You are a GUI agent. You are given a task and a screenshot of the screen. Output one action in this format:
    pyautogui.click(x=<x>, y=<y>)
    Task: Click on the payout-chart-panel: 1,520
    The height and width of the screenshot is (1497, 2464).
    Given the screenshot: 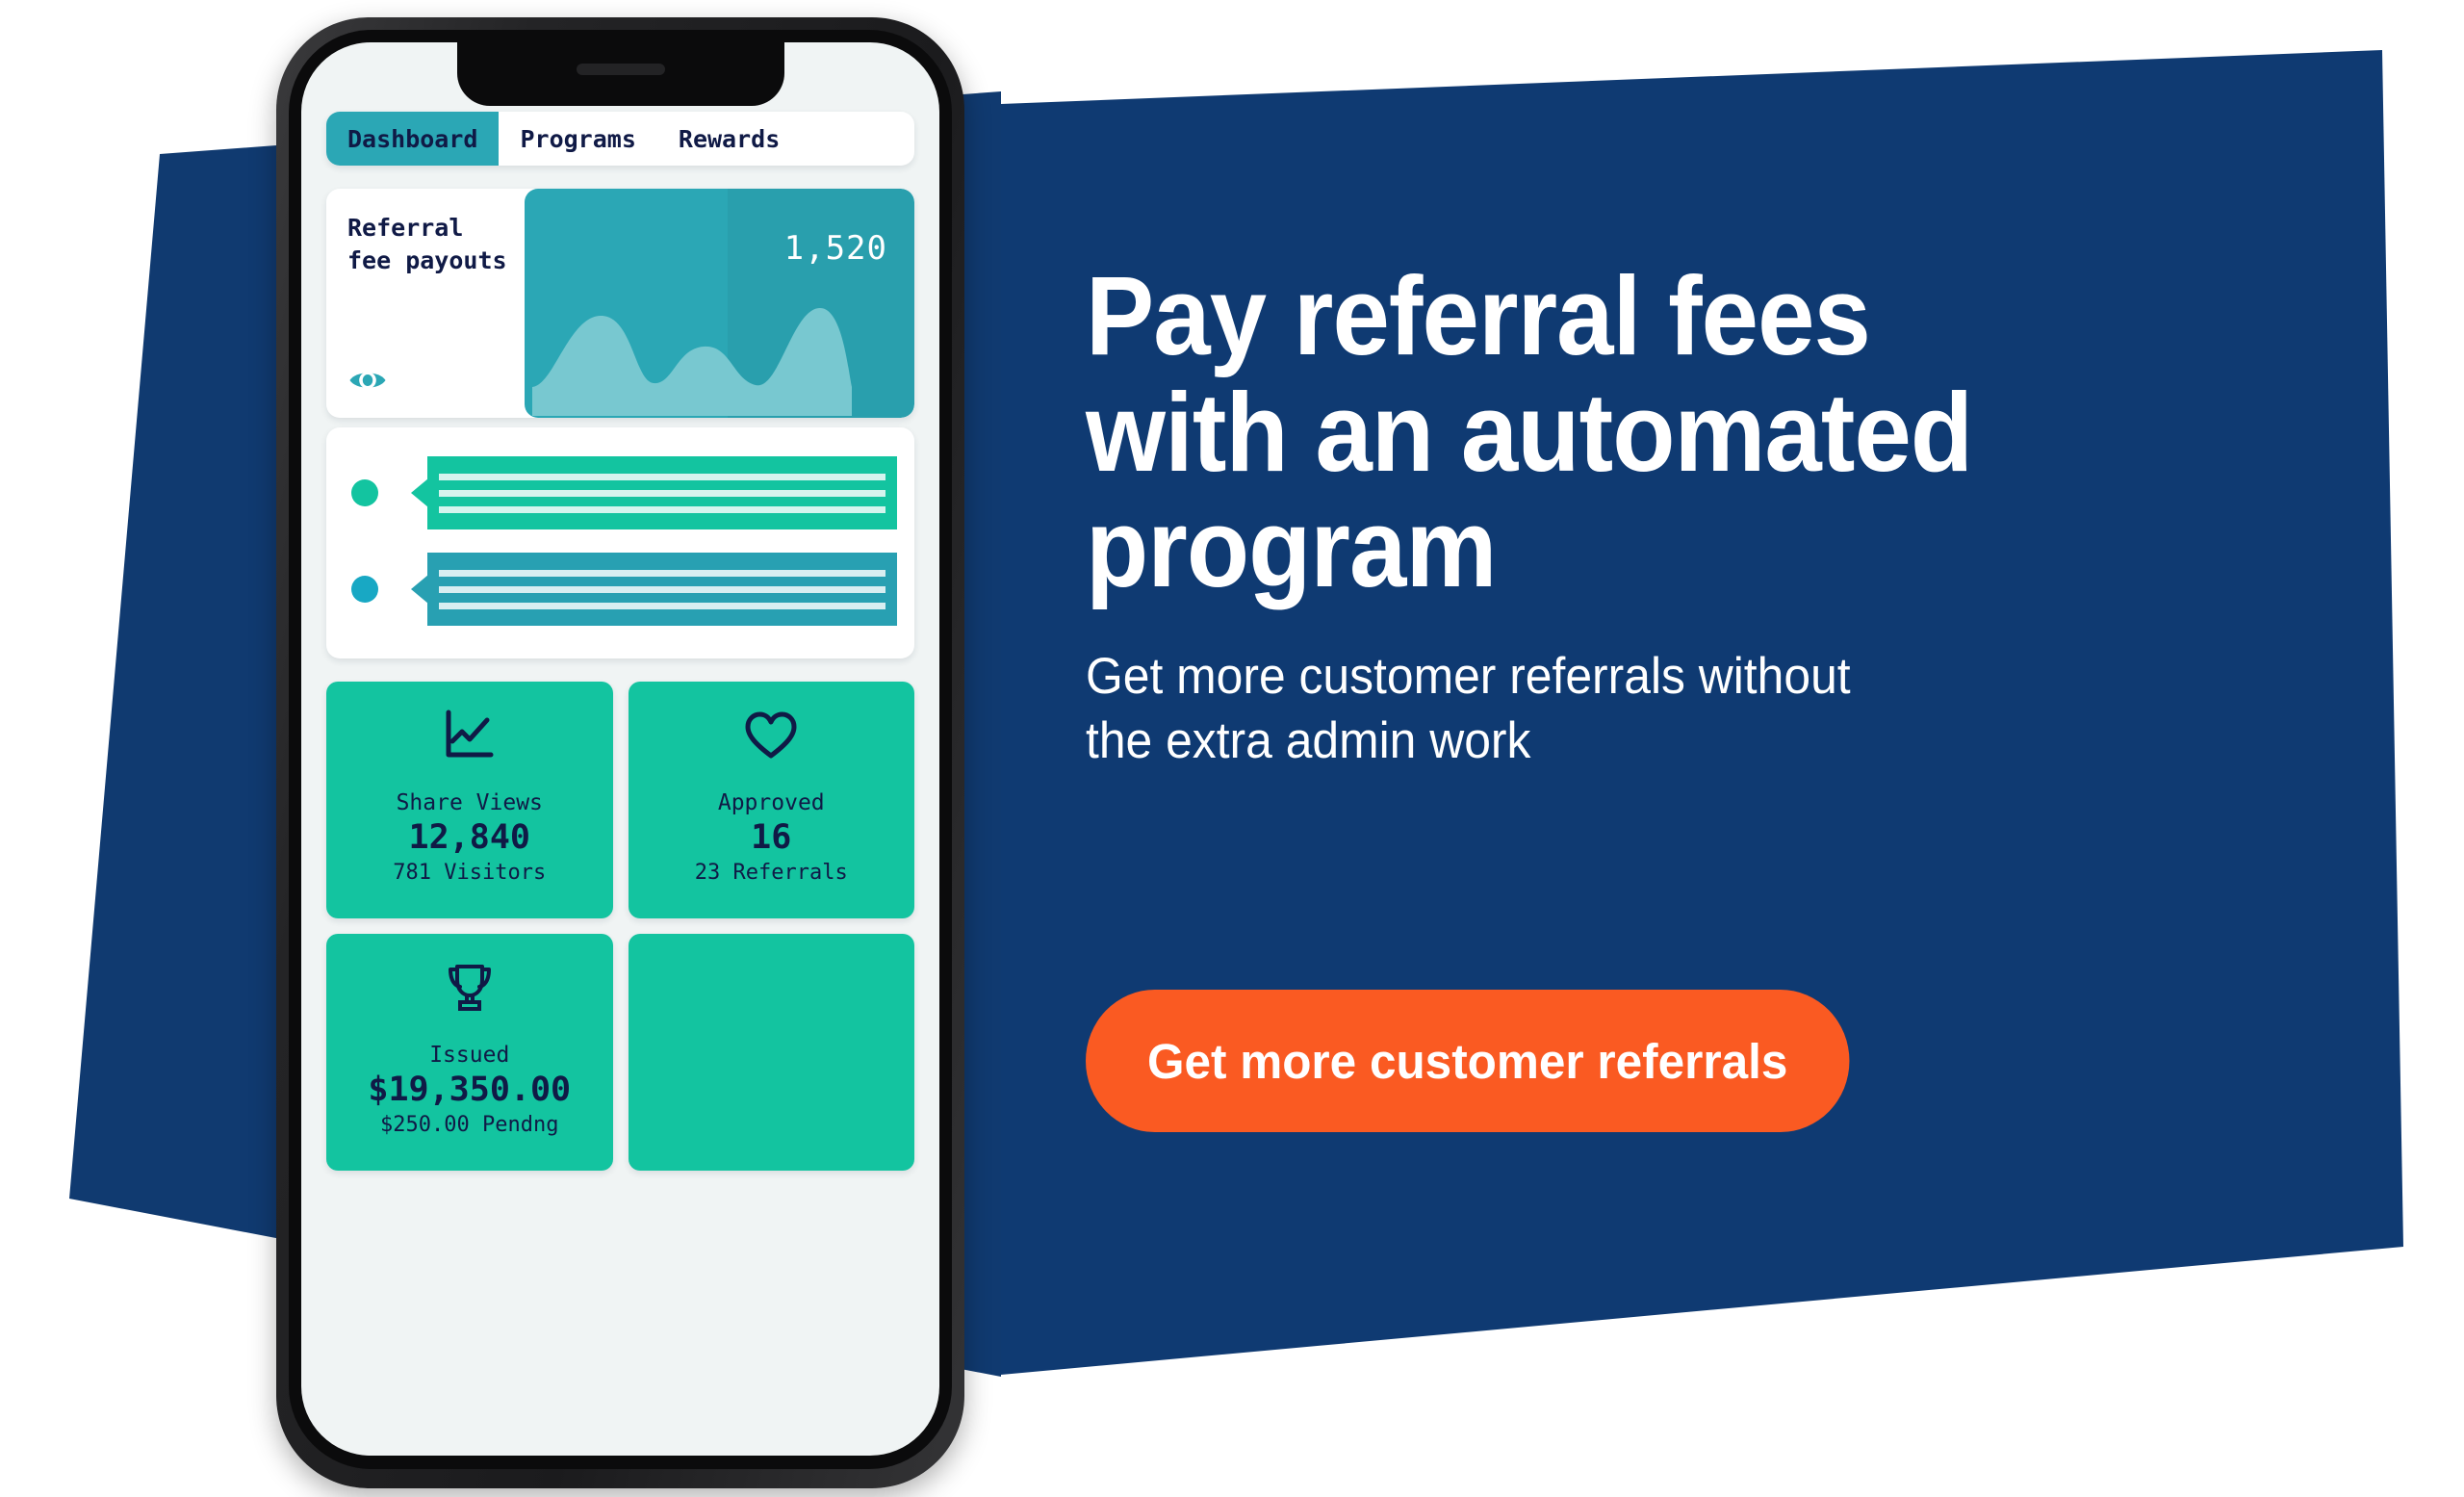 What is the action you would take?
    pyautogui.click(x=719, y=303)
    